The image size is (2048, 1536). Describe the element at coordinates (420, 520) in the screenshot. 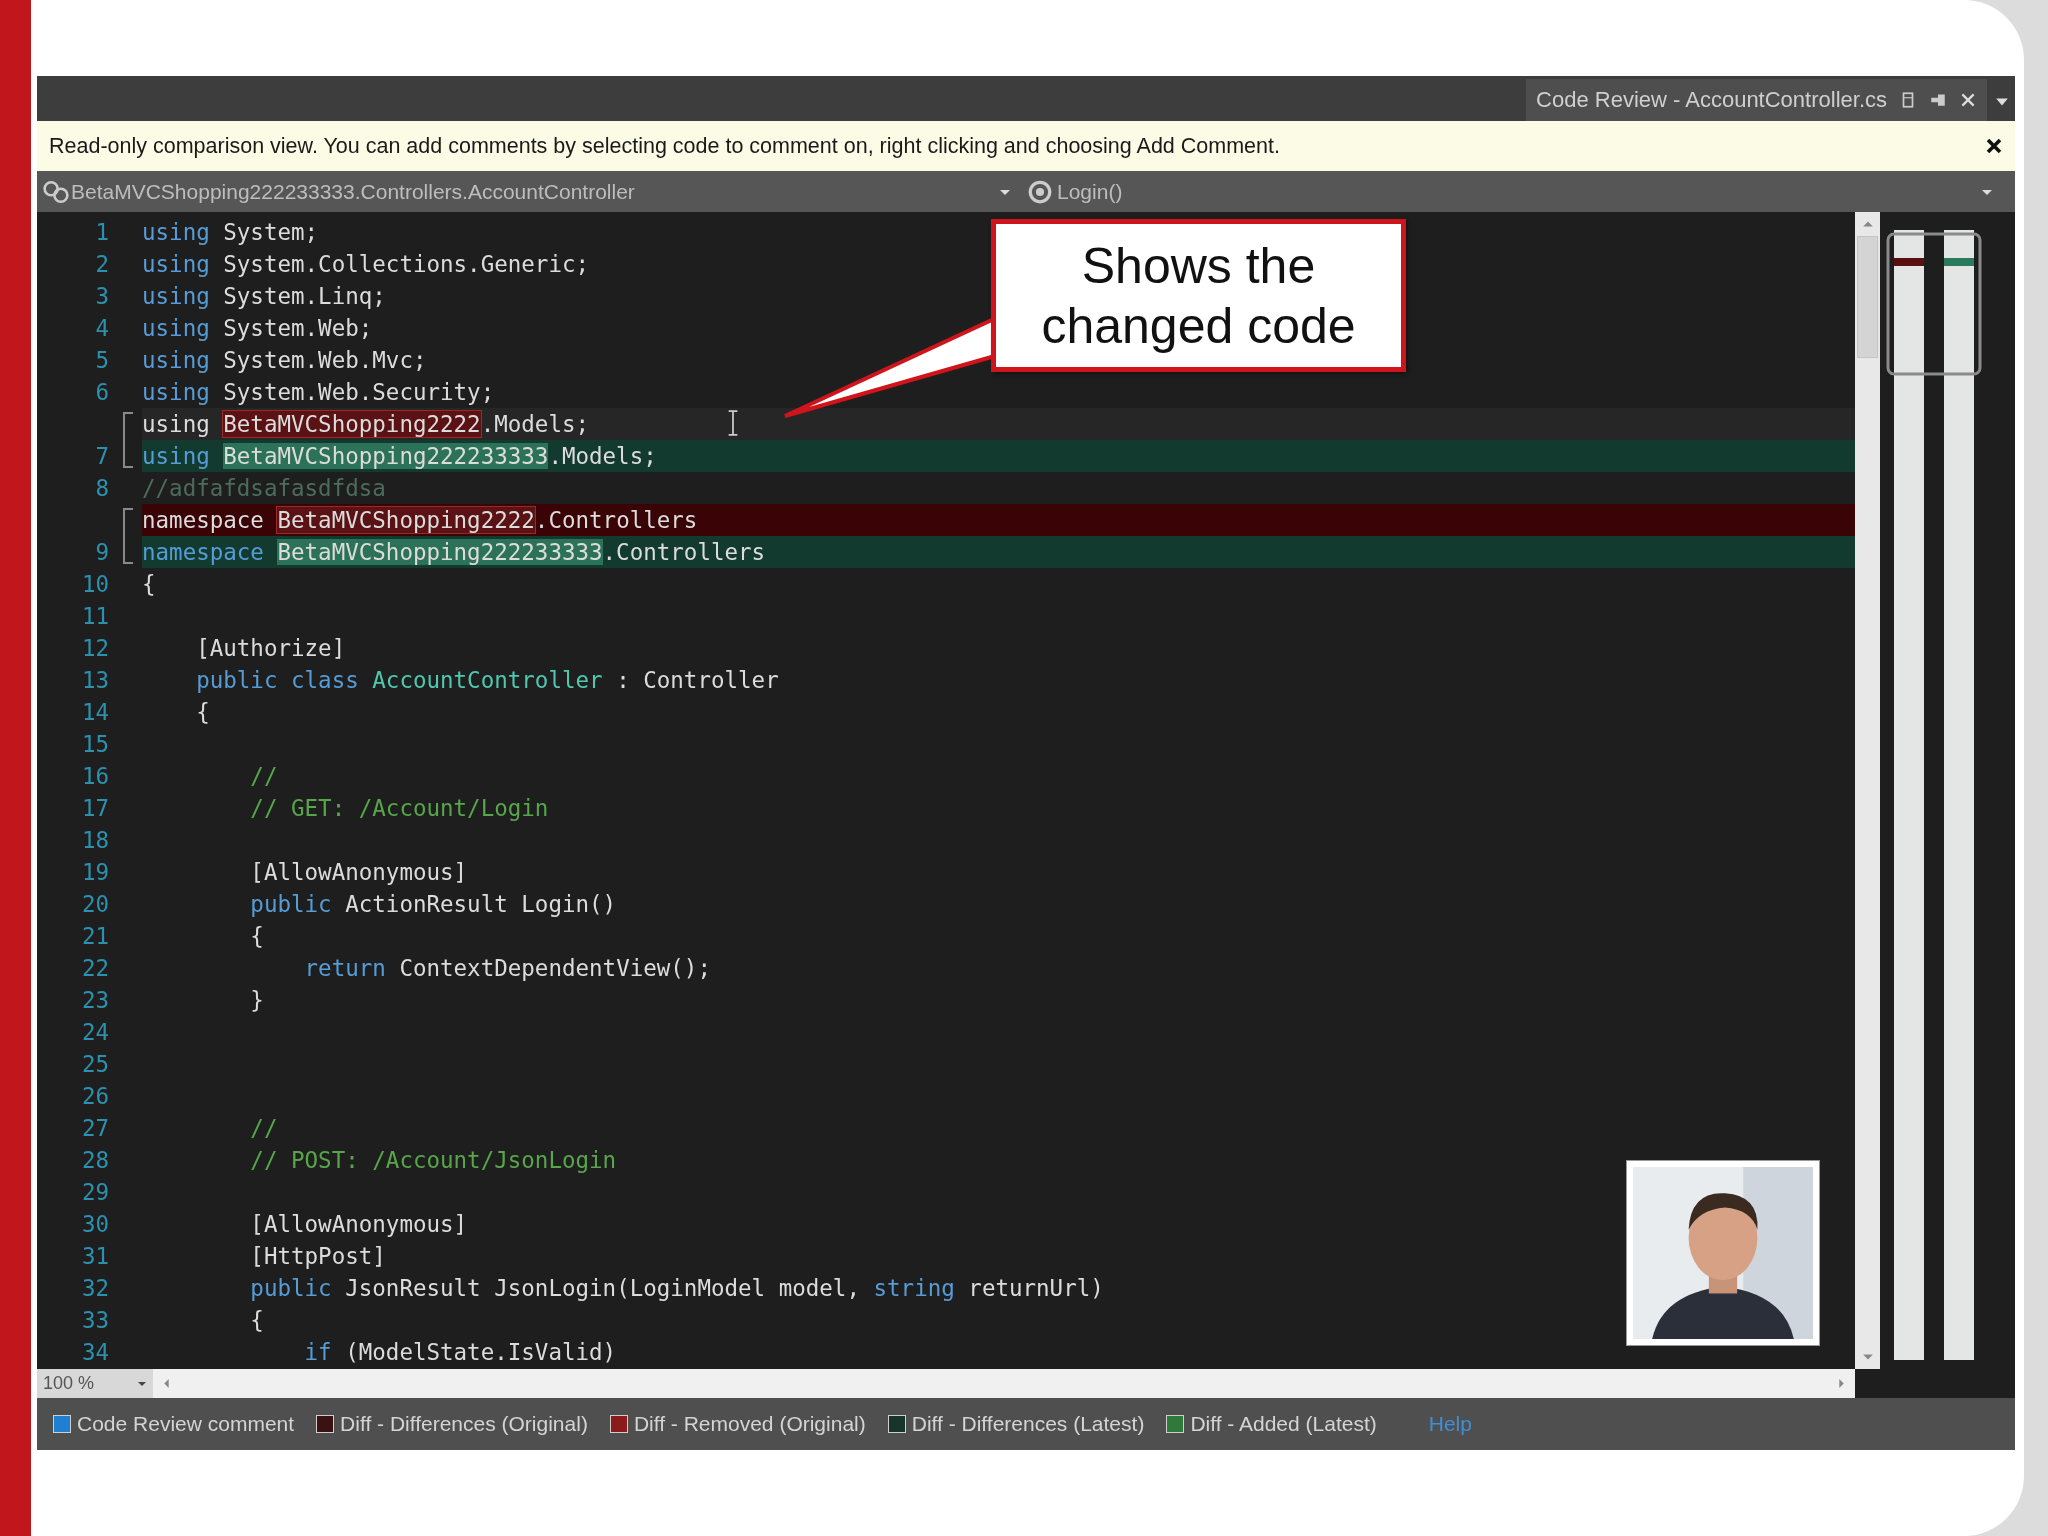

I see `code-line: namespace BetaMVCShopping2222.Controllers` at that location.